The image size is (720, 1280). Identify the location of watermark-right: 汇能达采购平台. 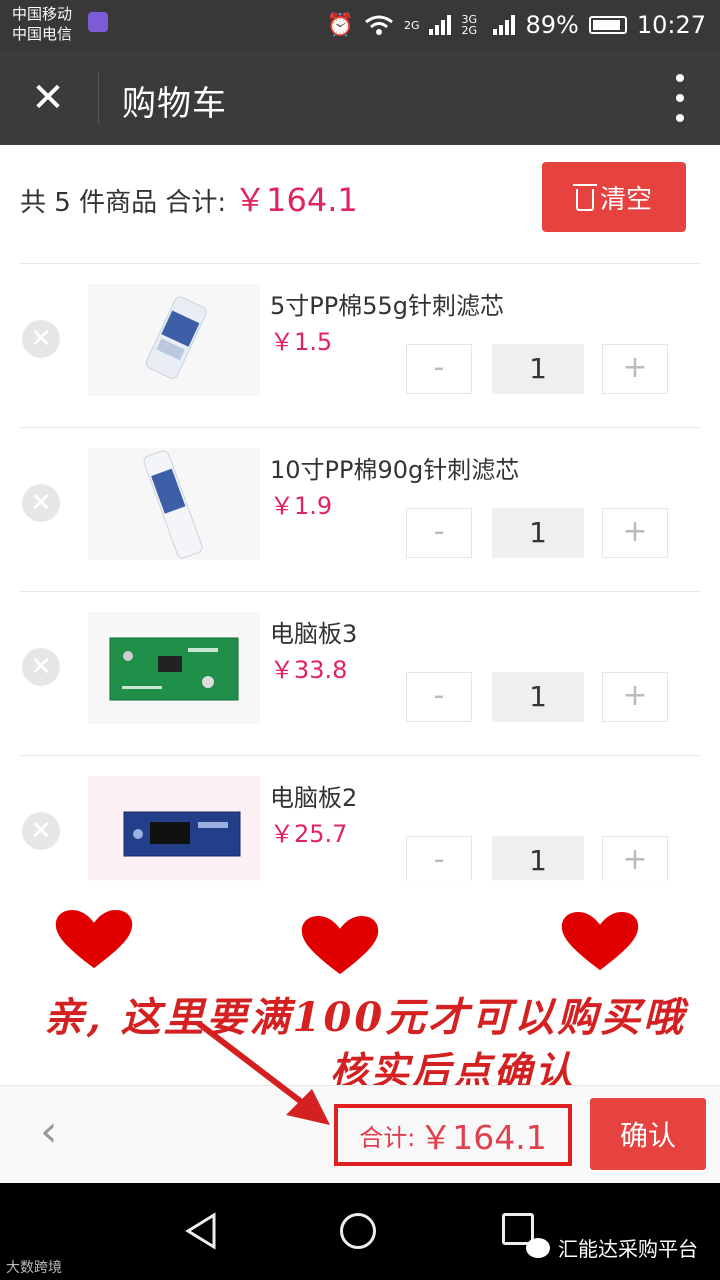
(612, 1247).